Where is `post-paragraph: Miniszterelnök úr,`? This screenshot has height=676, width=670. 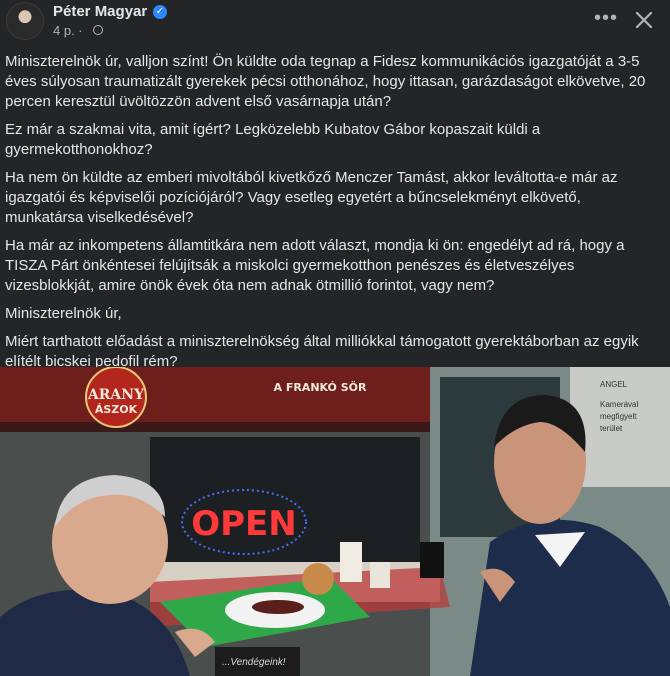 post-paragraph: Miniszterelnök úr, is located at coordinates (63, 313).